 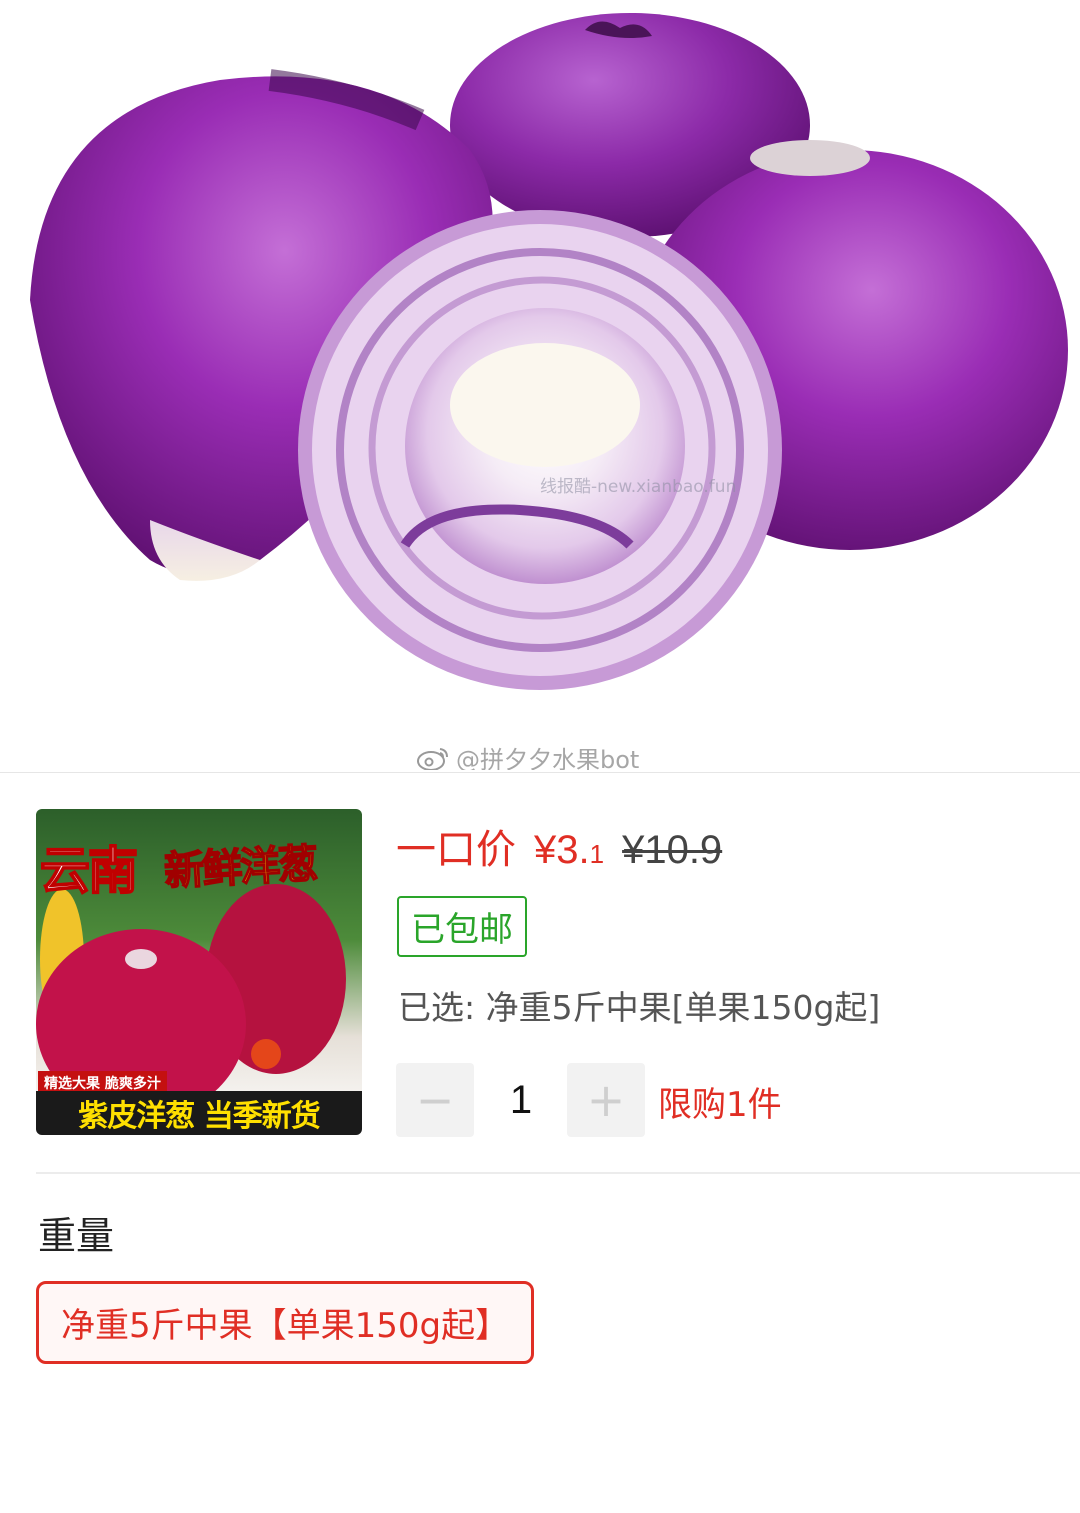 I want to click on quantity-plus-button: +, so click(x=606, y=1100).